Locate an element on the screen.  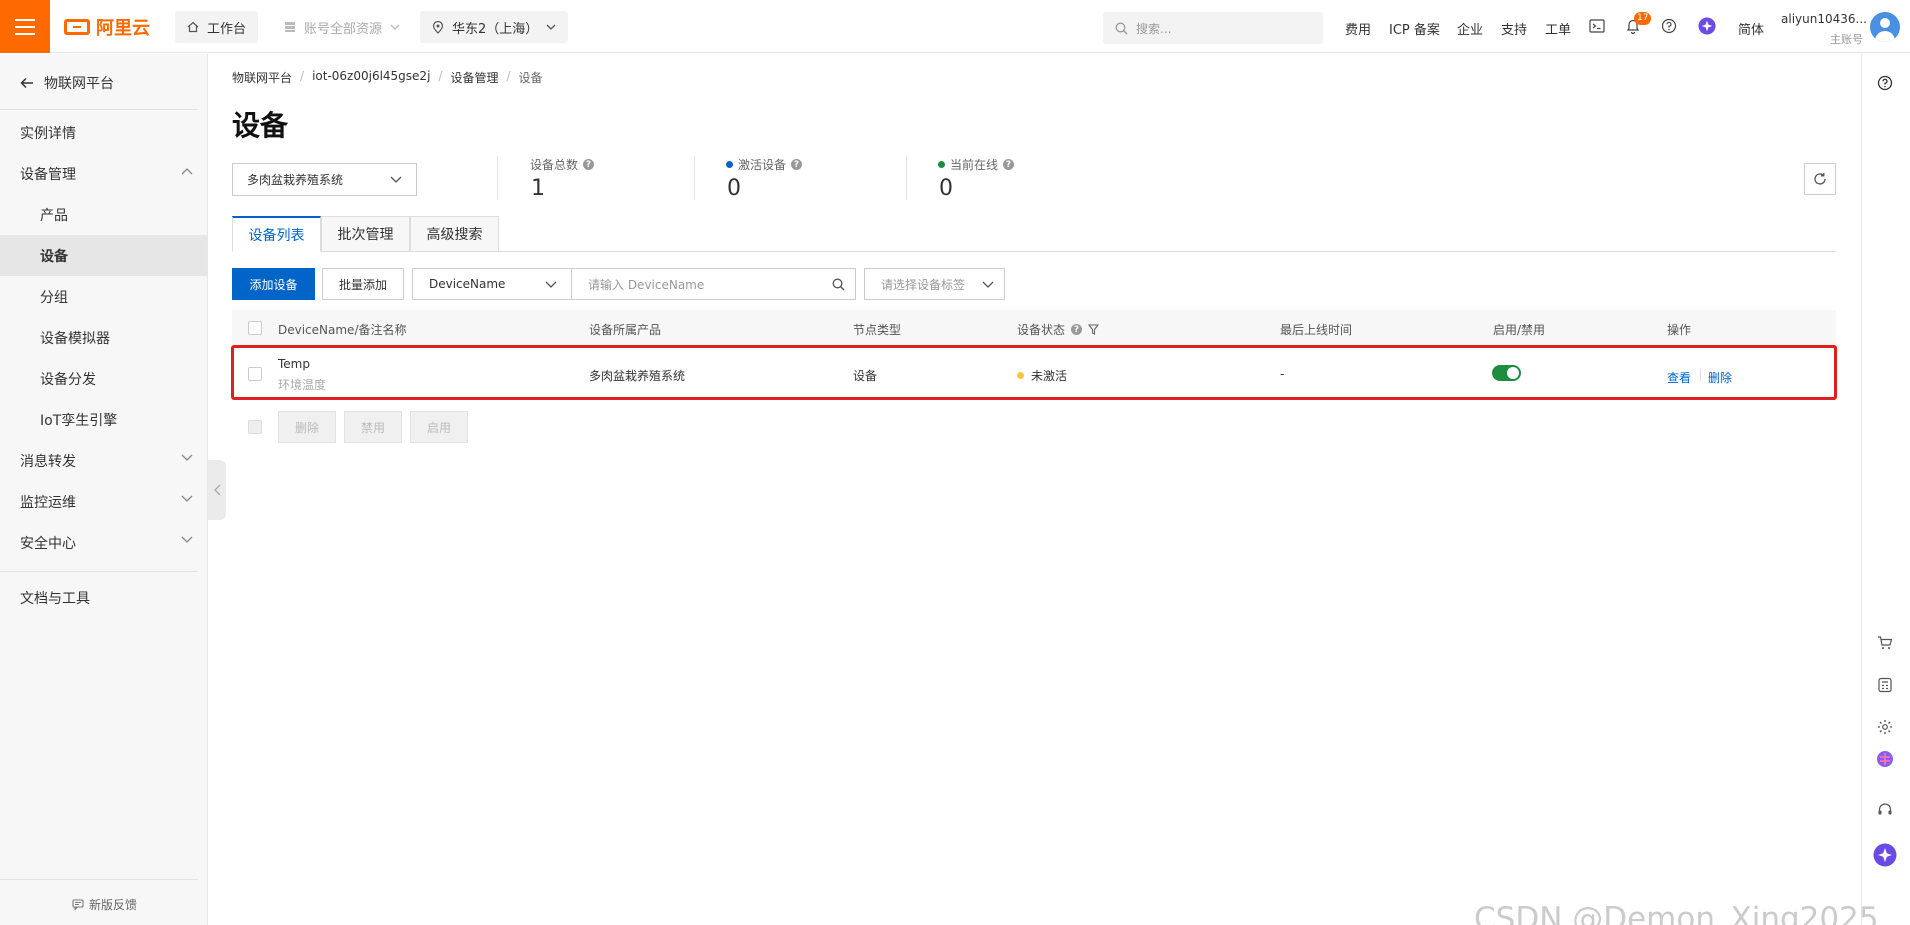
sidebar-collapse-handle is located at coordinates (217, 490).